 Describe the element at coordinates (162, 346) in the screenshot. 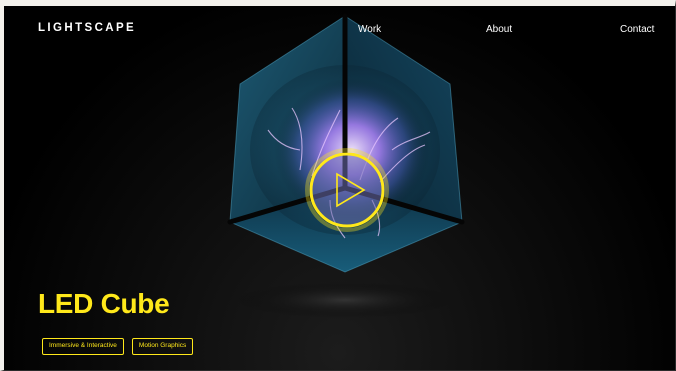

I see `tag-motion-graphics: Motion Graphics` at that location.